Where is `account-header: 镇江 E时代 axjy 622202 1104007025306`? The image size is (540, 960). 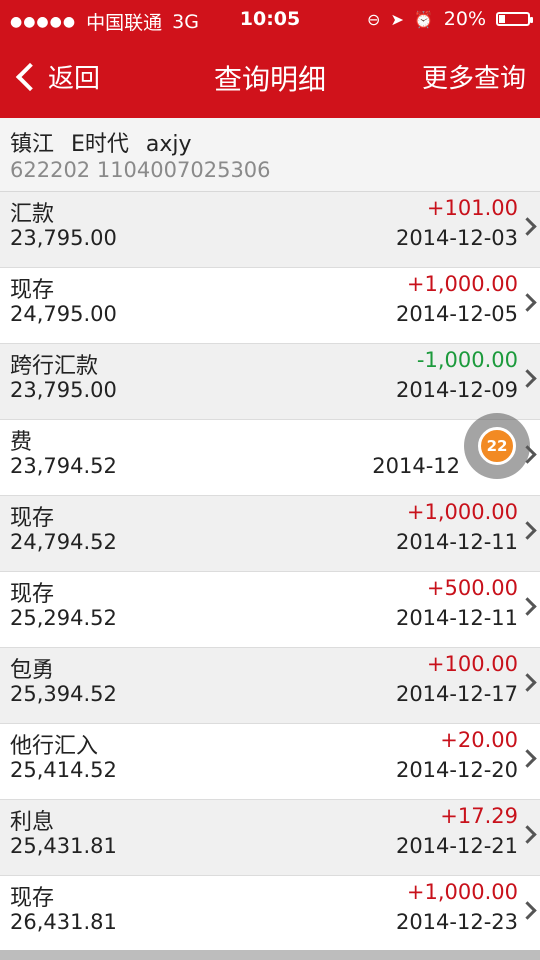
account-header: 镇江 E时代 axjy 622202 1104007025306 is located at coordinates (270, 155).